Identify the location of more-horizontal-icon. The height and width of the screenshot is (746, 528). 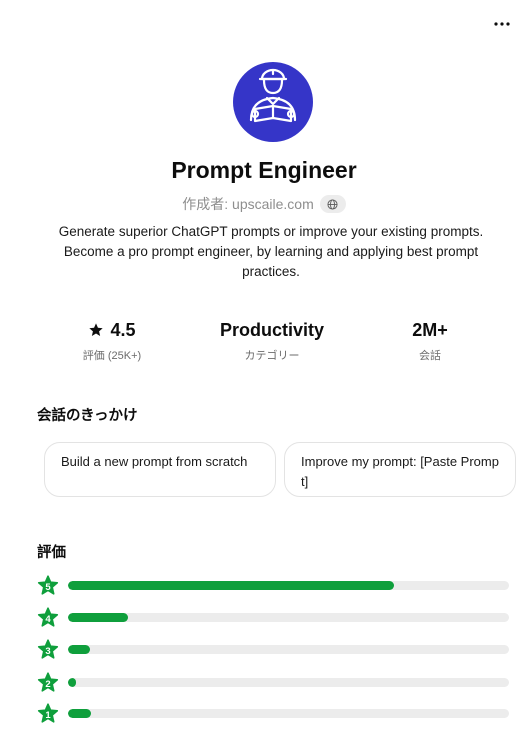
(502, 24).